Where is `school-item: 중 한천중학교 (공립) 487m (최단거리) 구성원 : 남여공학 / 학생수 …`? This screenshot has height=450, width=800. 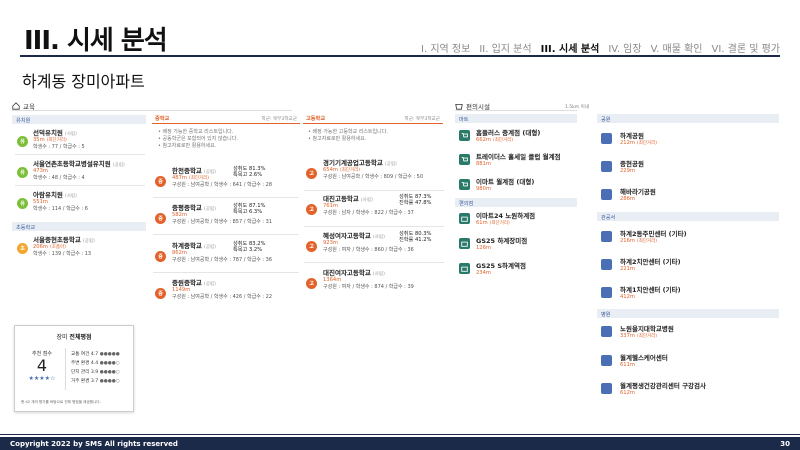 school-item: 중 한천중학교 (공립) 487m (최단거리) 구성원 : 남여공학 / 학생수 … is located at coordinates (226, 180).